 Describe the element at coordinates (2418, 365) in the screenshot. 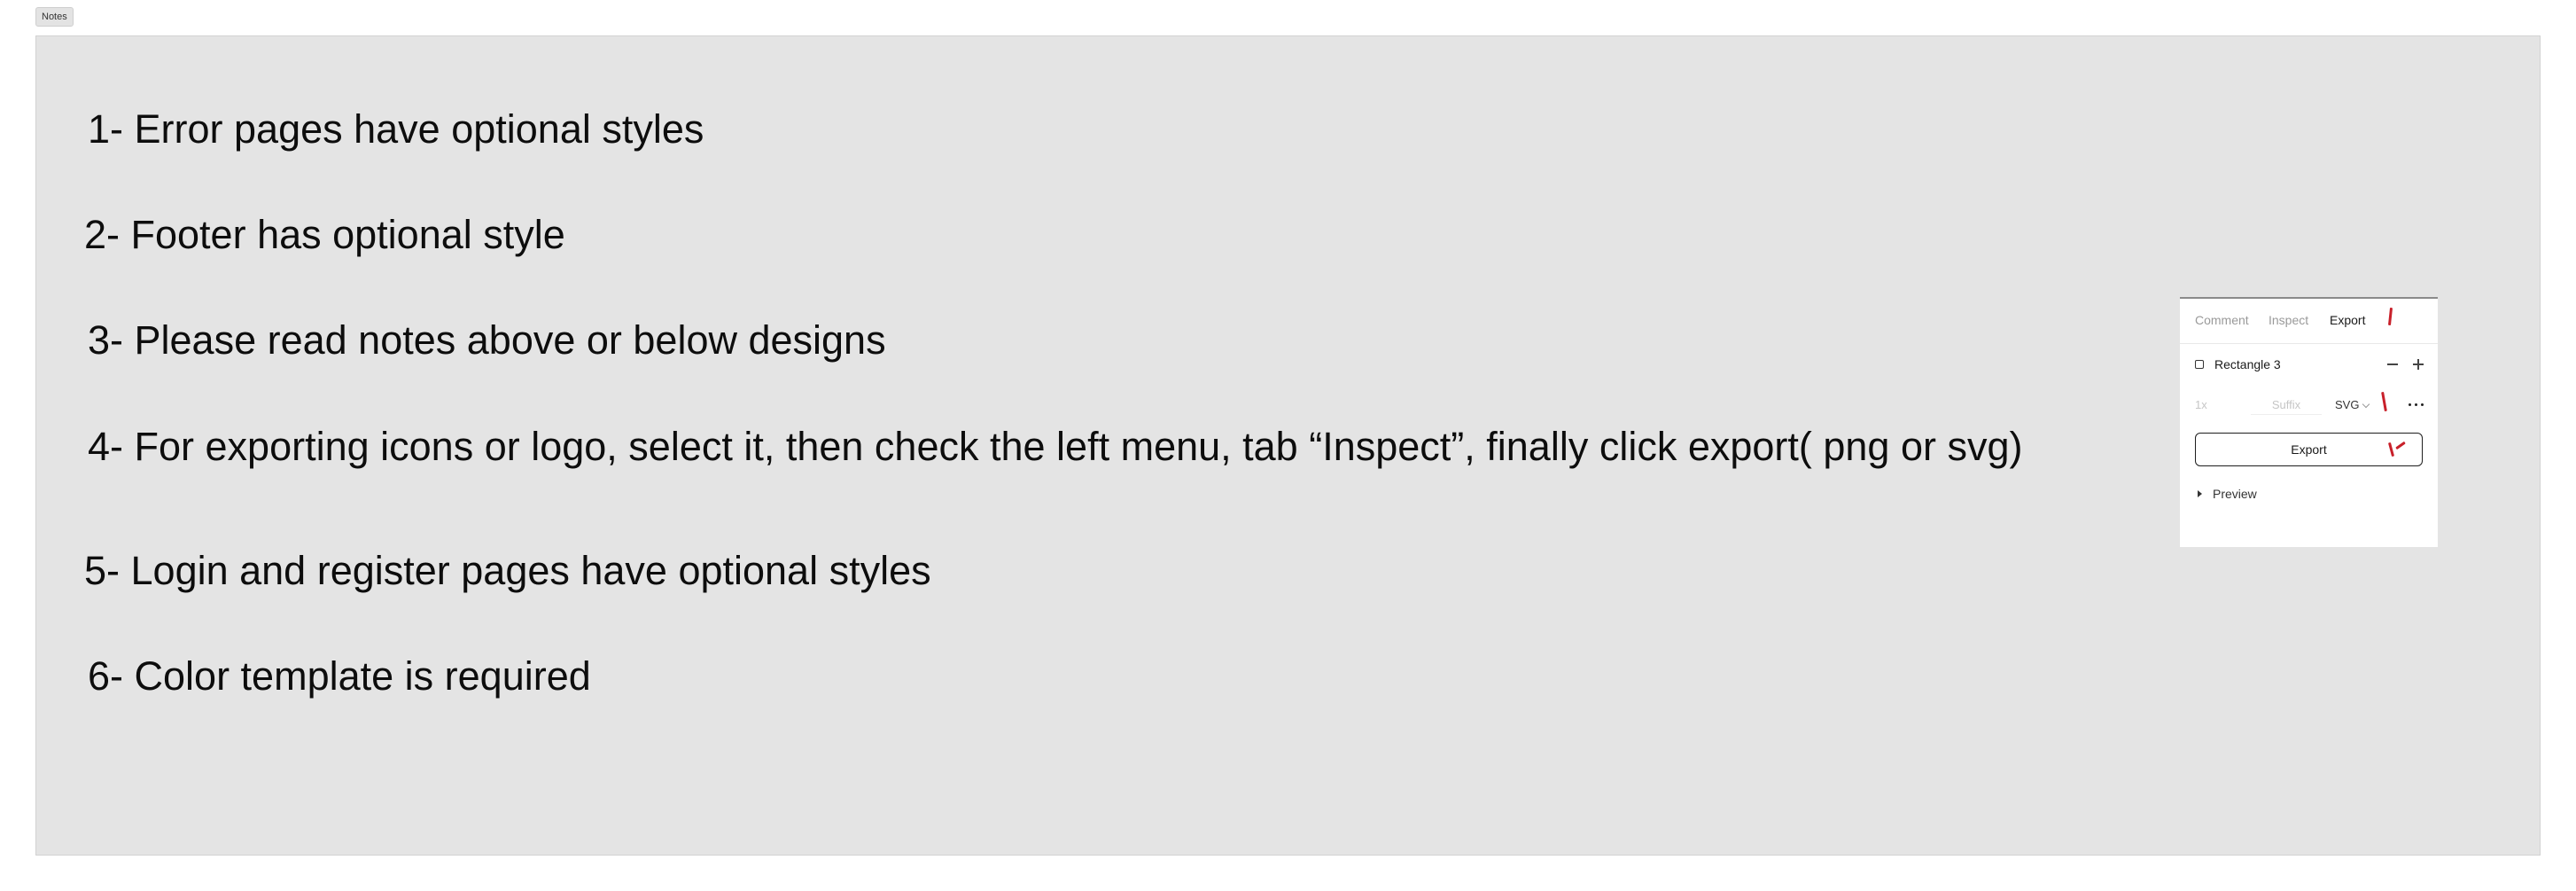

I see `add-export-icon` at that location.